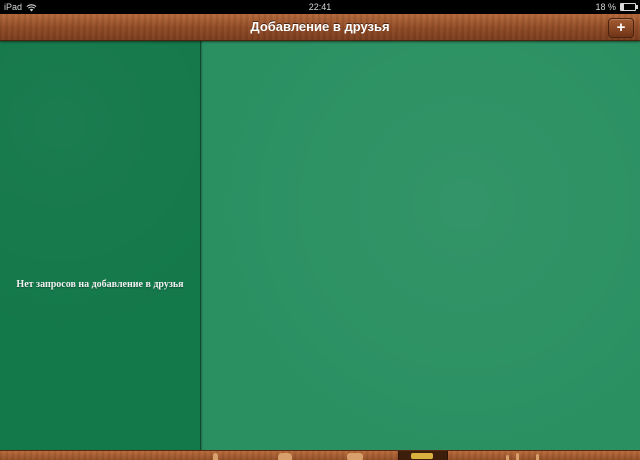 The height and width of the screenshot is (460, 640). What do you see at coordinates (507, 457) in the screenshot?
I see `leaderboard-icon` at bounding box center [507, 457].